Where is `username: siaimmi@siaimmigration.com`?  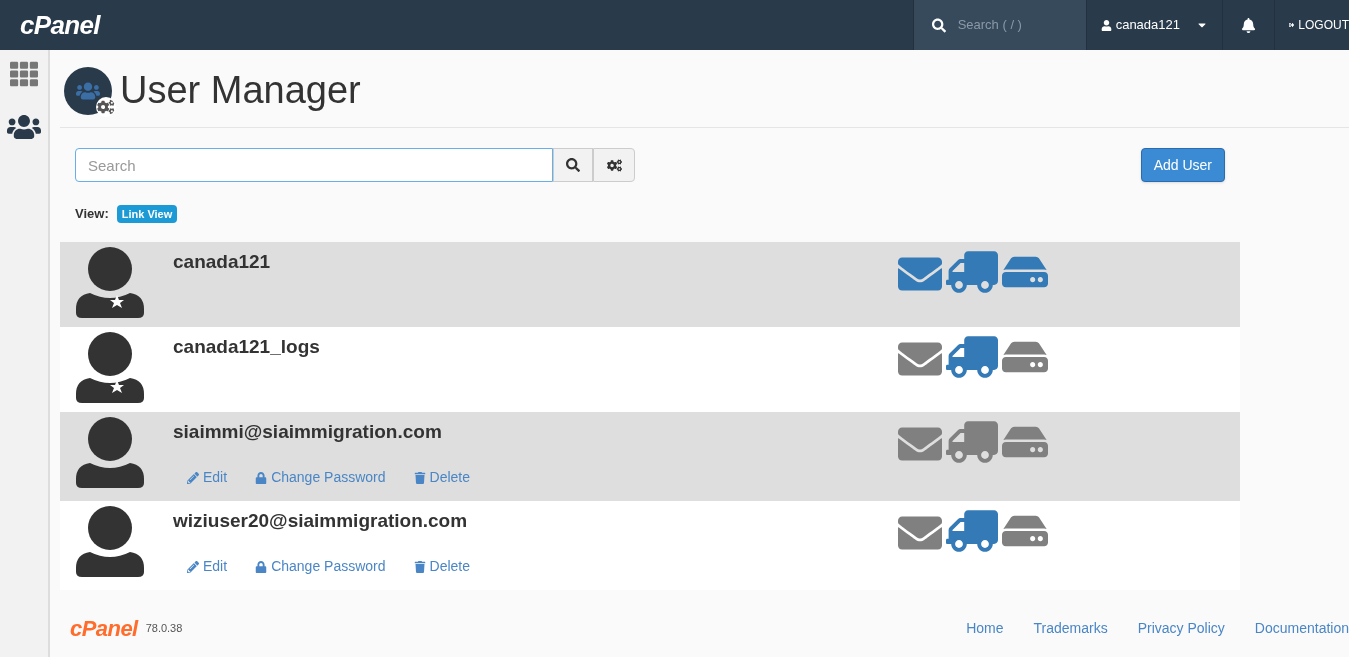
username: siaimmi@siaimmigration.com is located at coordinates (308, 431).